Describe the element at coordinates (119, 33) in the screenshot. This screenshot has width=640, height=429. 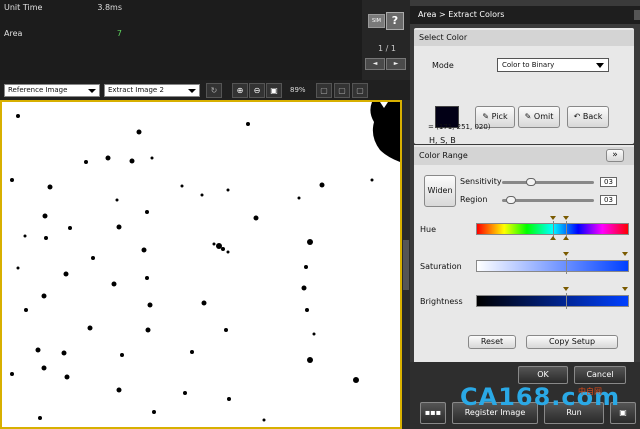
I see `area-value: 7` at that location.